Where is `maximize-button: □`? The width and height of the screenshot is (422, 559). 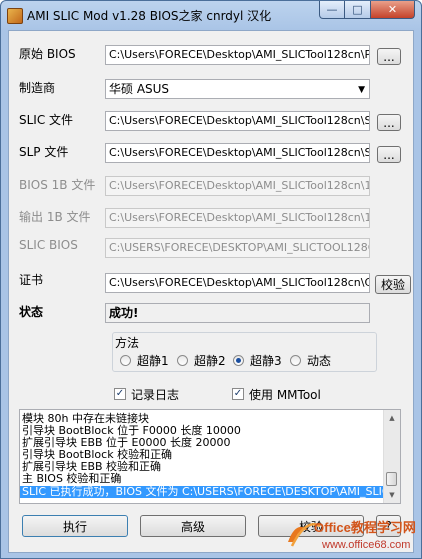 maximize-button: □ is located at coordinates (358, 10).